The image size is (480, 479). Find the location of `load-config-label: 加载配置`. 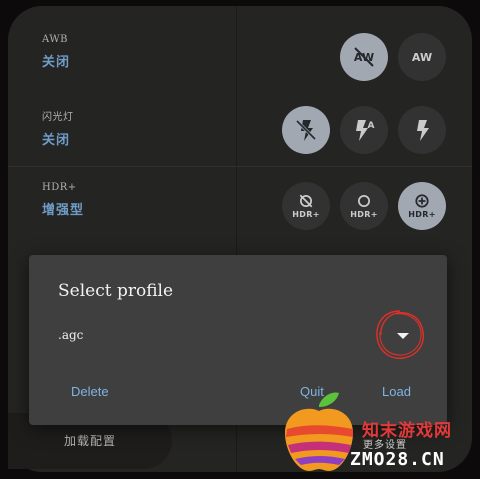

load-config-label: 加载配置 is located at coordinates (90, 441).